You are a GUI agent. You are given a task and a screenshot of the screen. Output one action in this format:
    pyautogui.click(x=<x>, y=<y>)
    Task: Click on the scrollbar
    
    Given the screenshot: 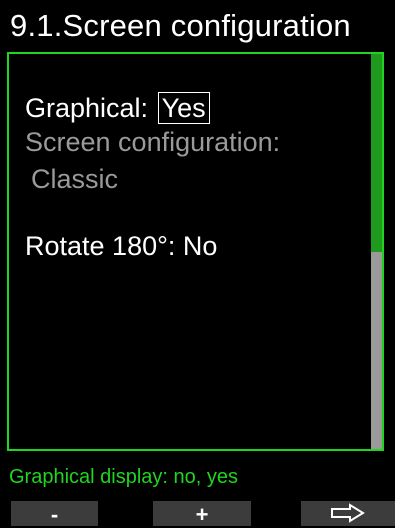 What is the action you would take?
    pyautogui.click(x=376, y=251)
    